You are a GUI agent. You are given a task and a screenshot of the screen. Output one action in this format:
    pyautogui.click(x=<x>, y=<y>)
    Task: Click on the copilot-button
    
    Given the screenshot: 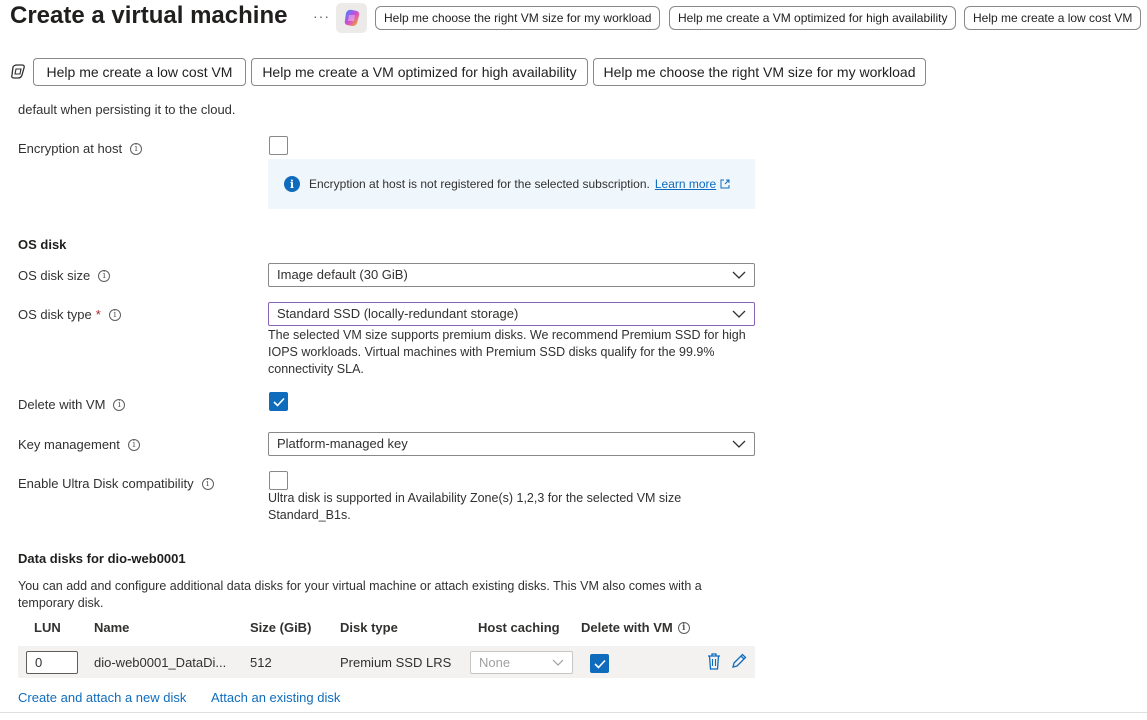 What is the action you would take?
    pyautogui.click(x=351, y=18)
    